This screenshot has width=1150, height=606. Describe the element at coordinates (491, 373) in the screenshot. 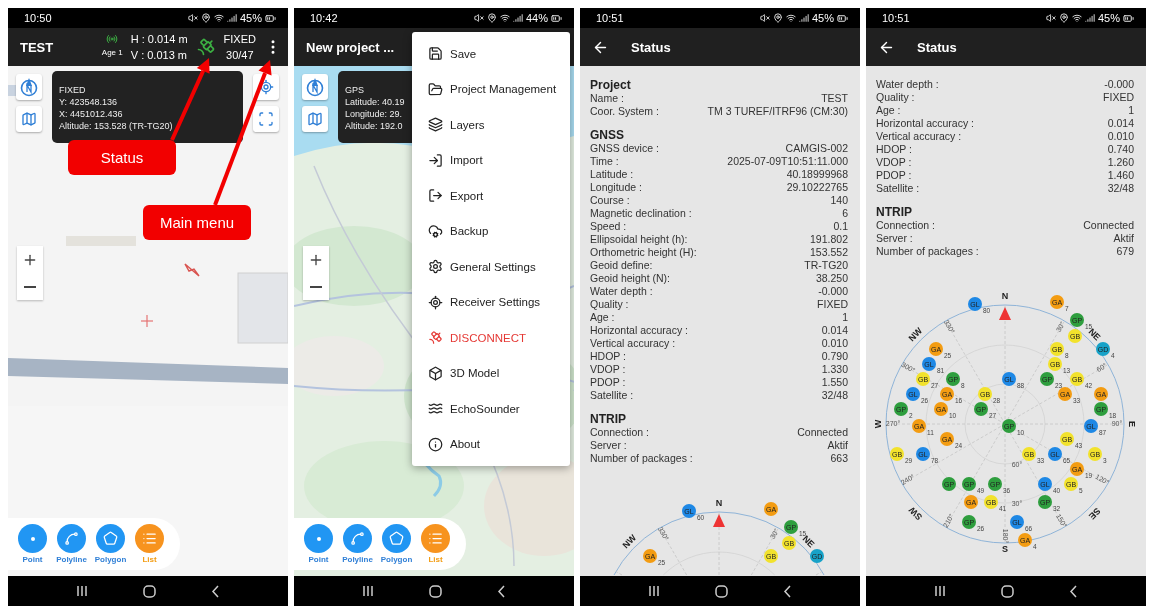

I see `menu-item: 3D Model` at that location.